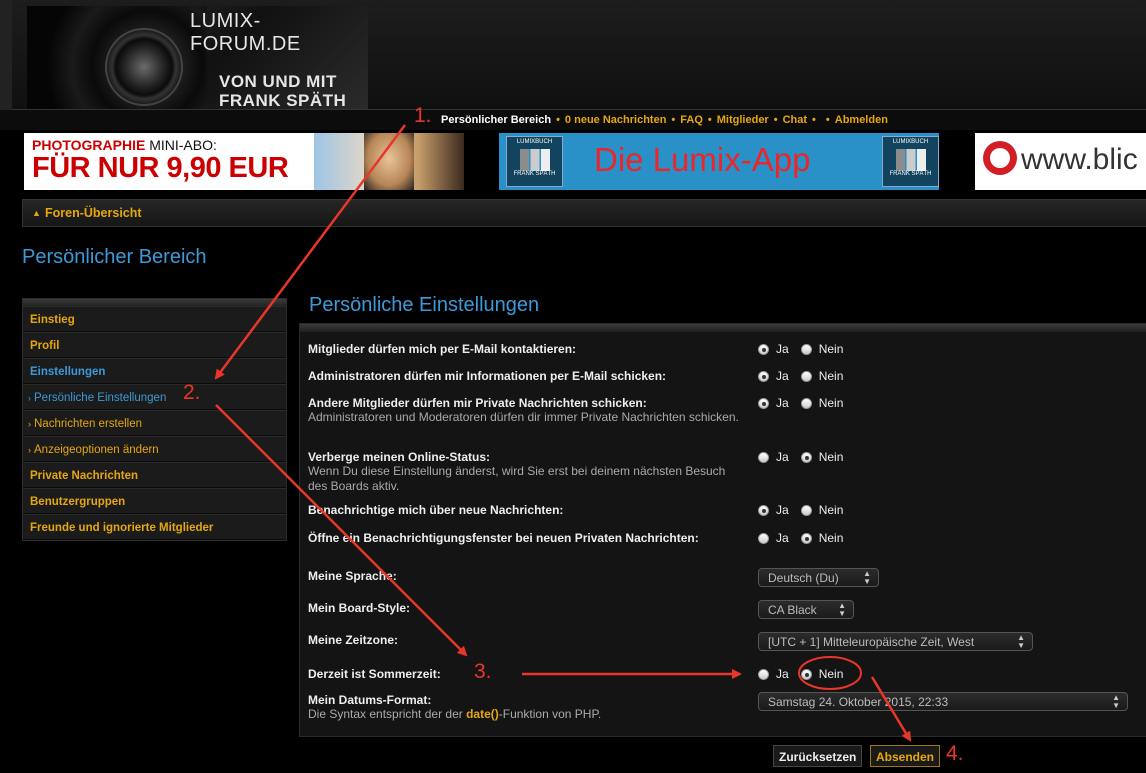 The width and height of the screenshot is (1146, 773). Describe the element at coordinates (160, 168) in the screenshot. I see `banner1-price: FÜR NUR 9,90 EUR` at that location.